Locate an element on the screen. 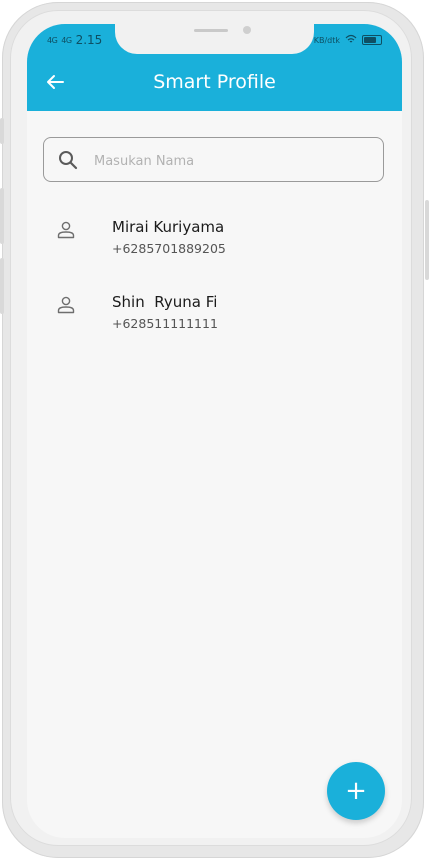 The height and width of the screenshot is (862, 429). plus-icon: + is located at coordinates (356, 791).